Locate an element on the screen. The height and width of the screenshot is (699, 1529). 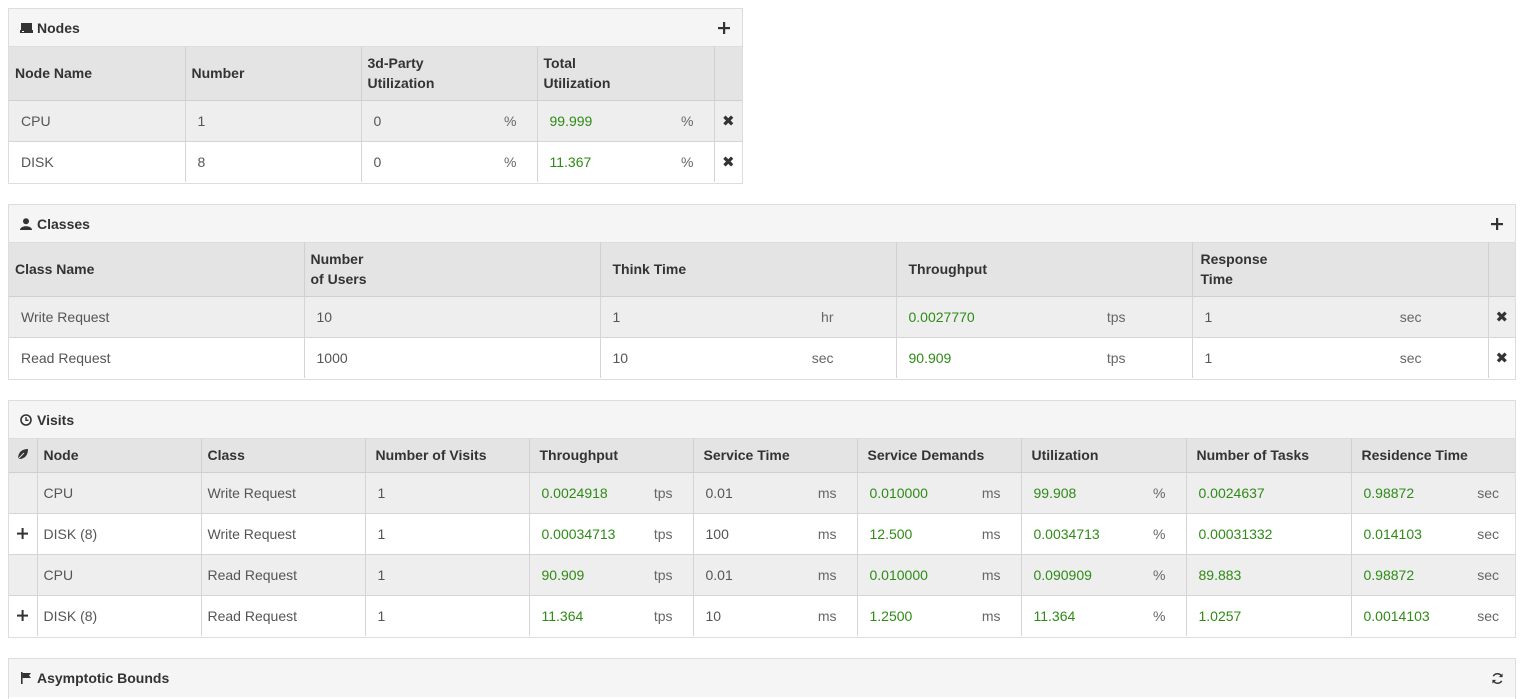
visit-node: DISK (8) is located at coordinates (119, 534).